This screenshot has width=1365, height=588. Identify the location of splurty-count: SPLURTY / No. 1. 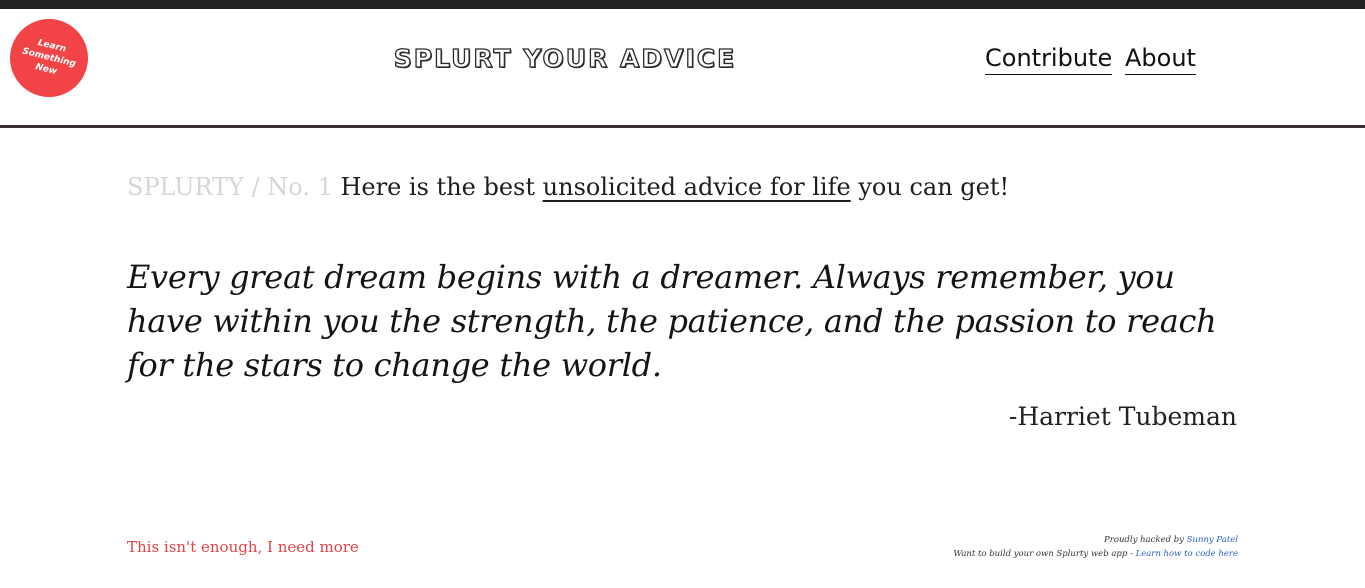
(230, 187).